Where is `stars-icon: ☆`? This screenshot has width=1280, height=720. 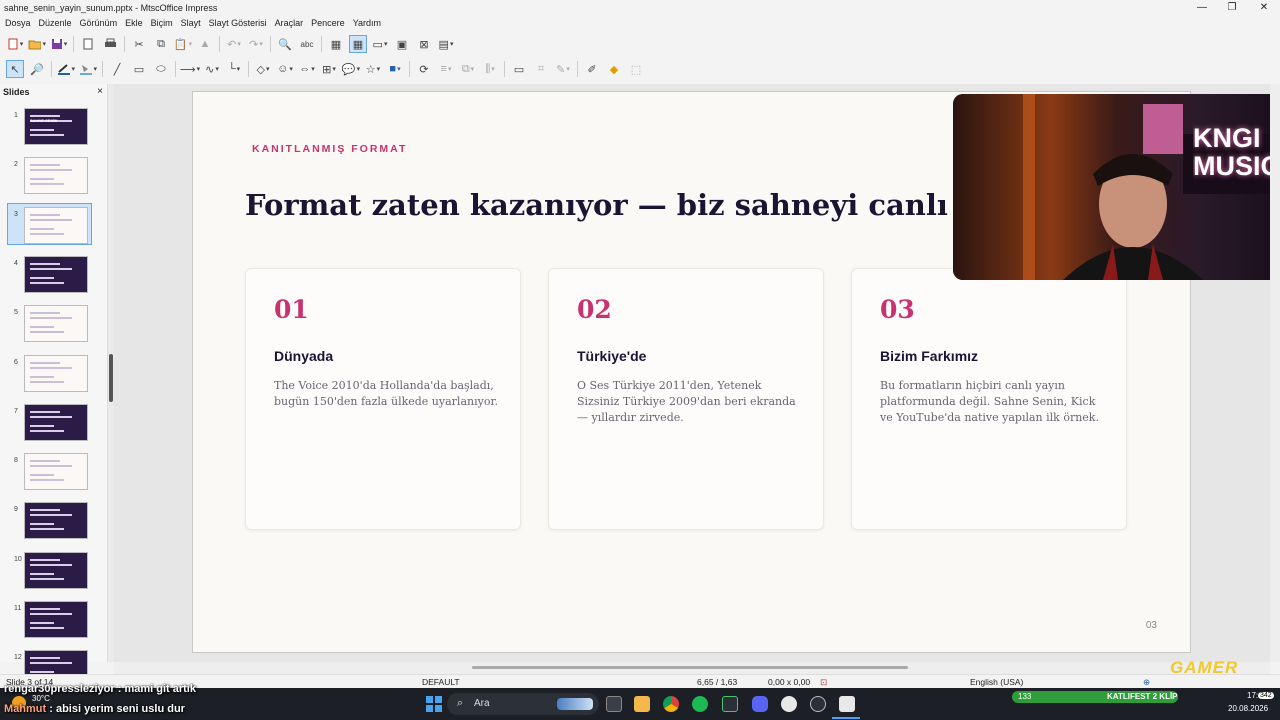 stars-icon: ☆ is located at coordinates (373, 69).